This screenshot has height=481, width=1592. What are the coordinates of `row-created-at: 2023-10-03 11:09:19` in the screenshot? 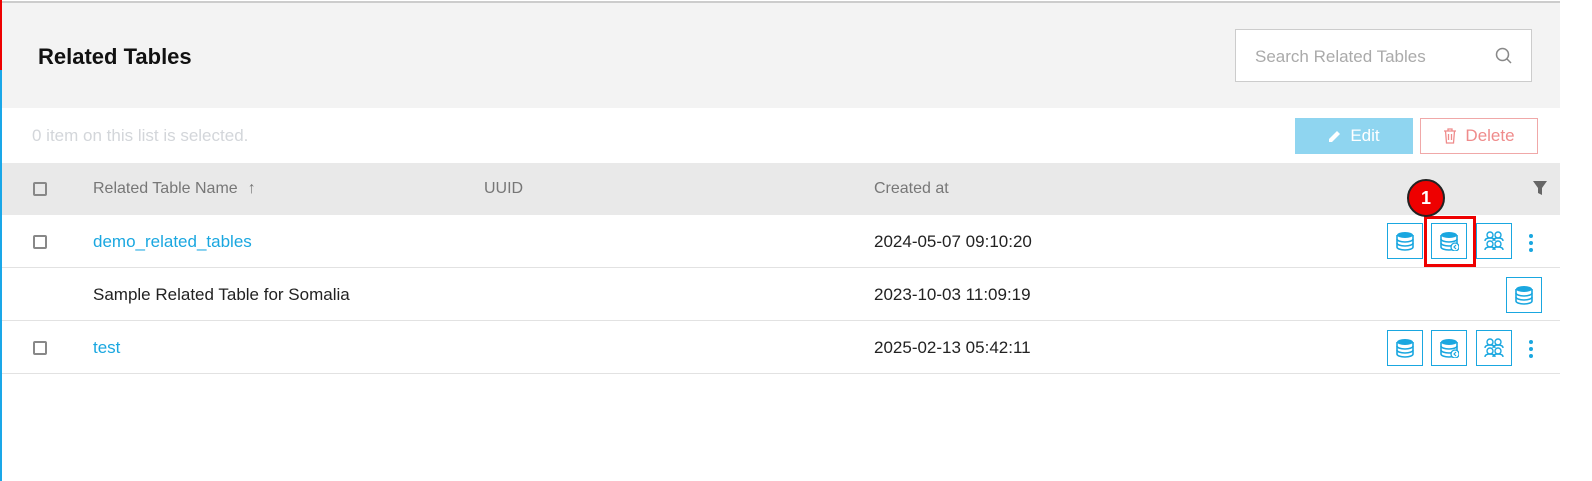 It's located at (952, 294).